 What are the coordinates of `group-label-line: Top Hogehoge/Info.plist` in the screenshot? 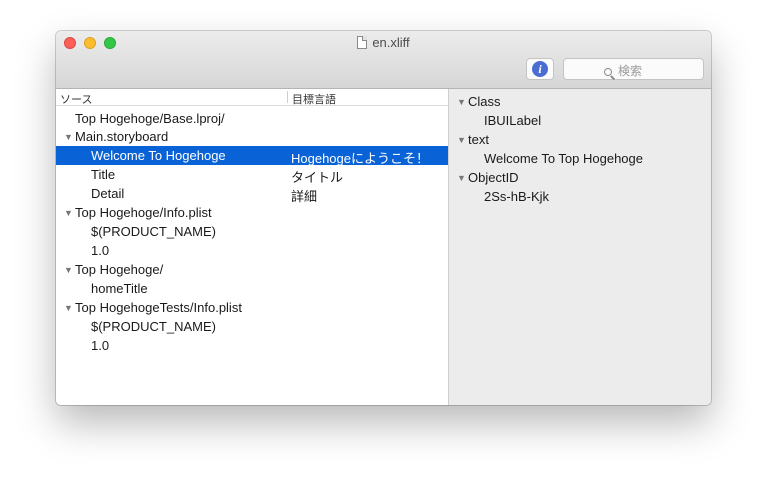 It's located at (143, 212).